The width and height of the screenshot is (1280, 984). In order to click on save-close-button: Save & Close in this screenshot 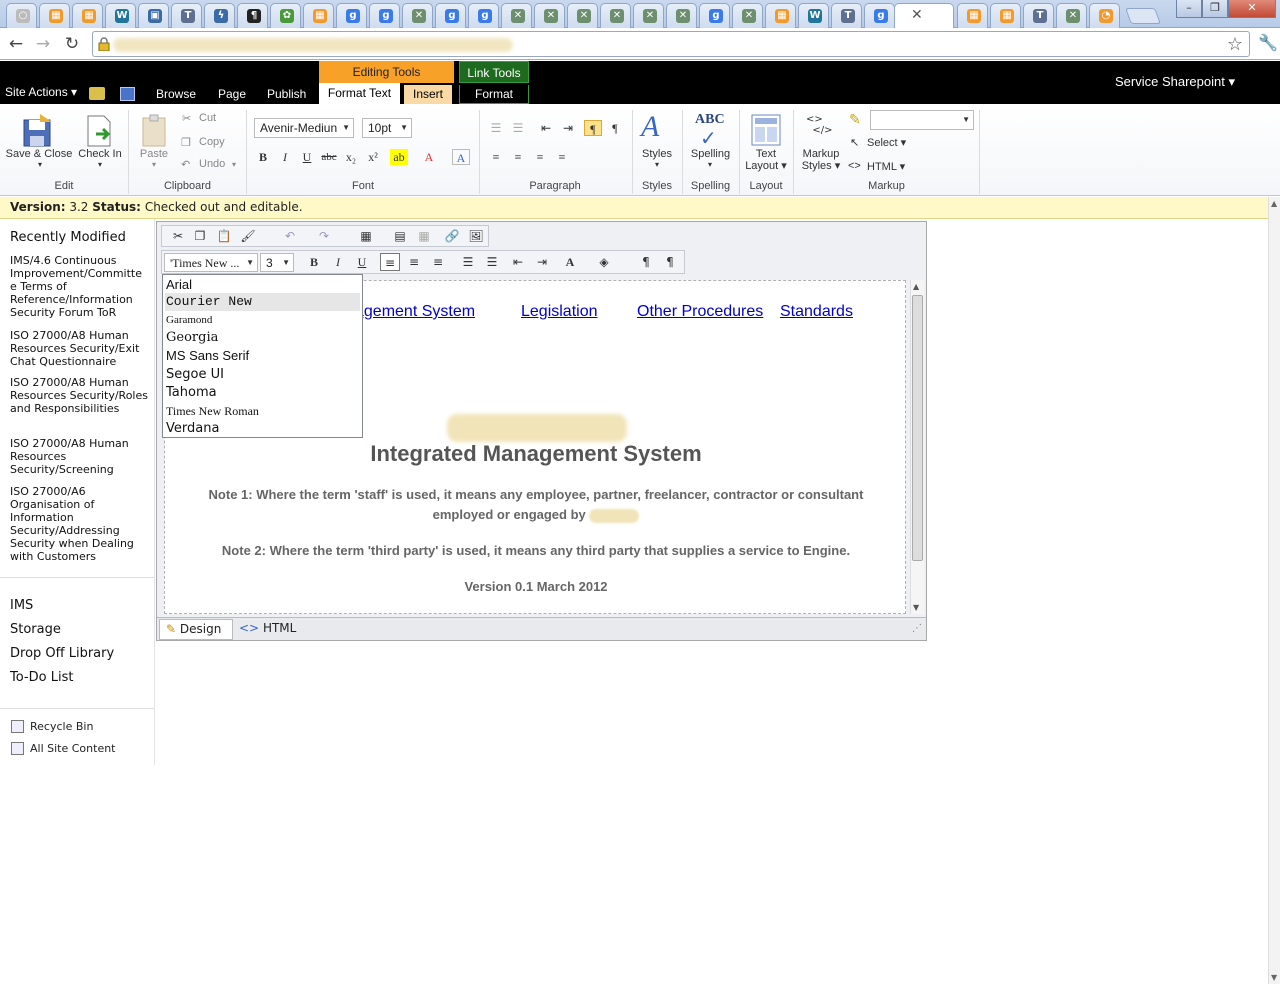, I will do `click(39, 154)`.